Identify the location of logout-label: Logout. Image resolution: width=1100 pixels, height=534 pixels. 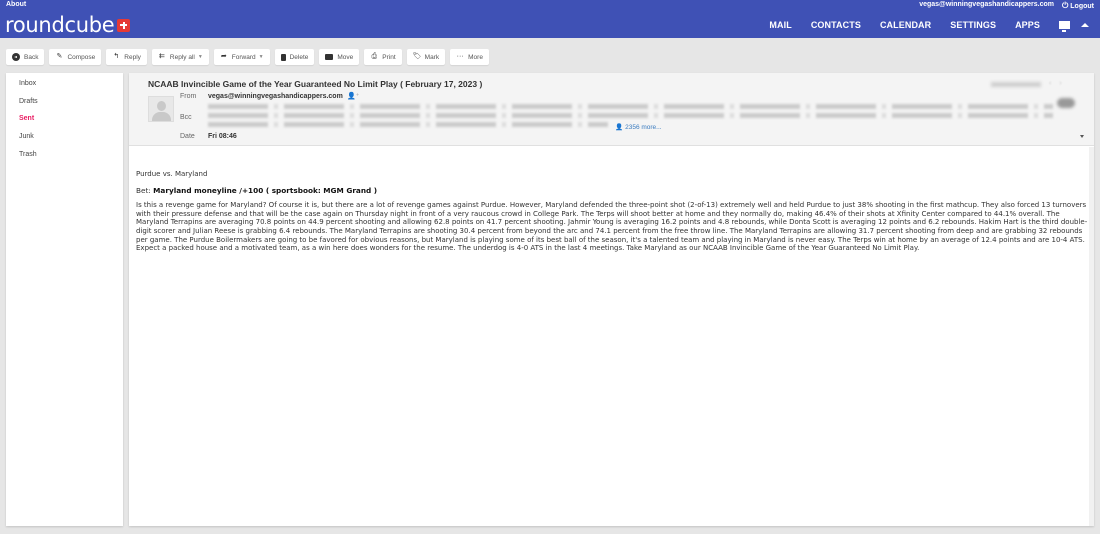
(1082, 6).